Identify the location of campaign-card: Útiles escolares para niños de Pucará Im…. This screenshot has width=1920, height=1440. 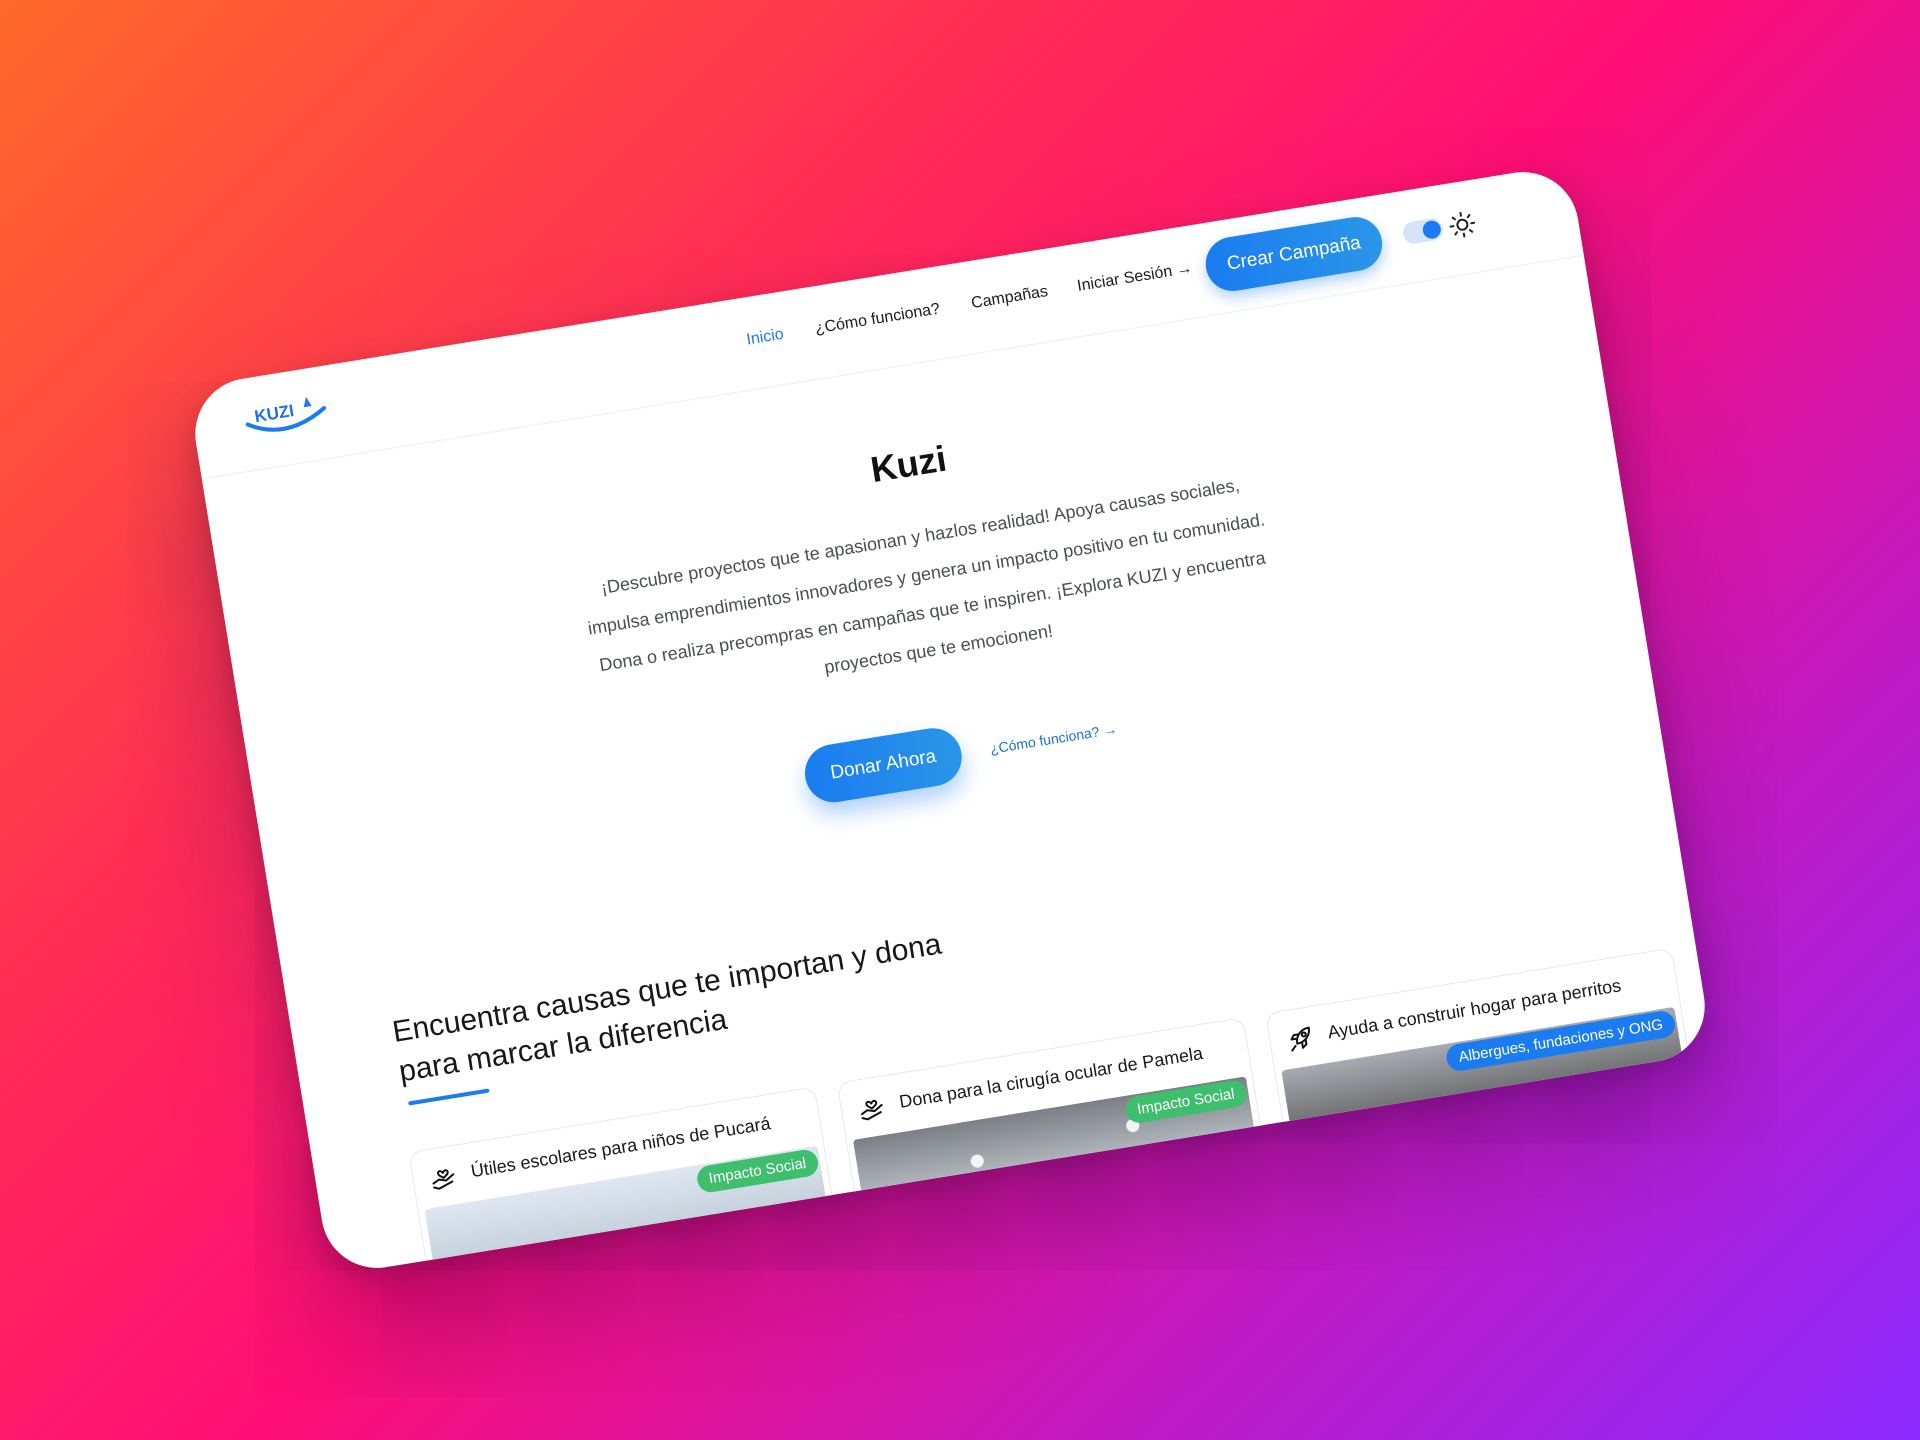
(624, 1181).